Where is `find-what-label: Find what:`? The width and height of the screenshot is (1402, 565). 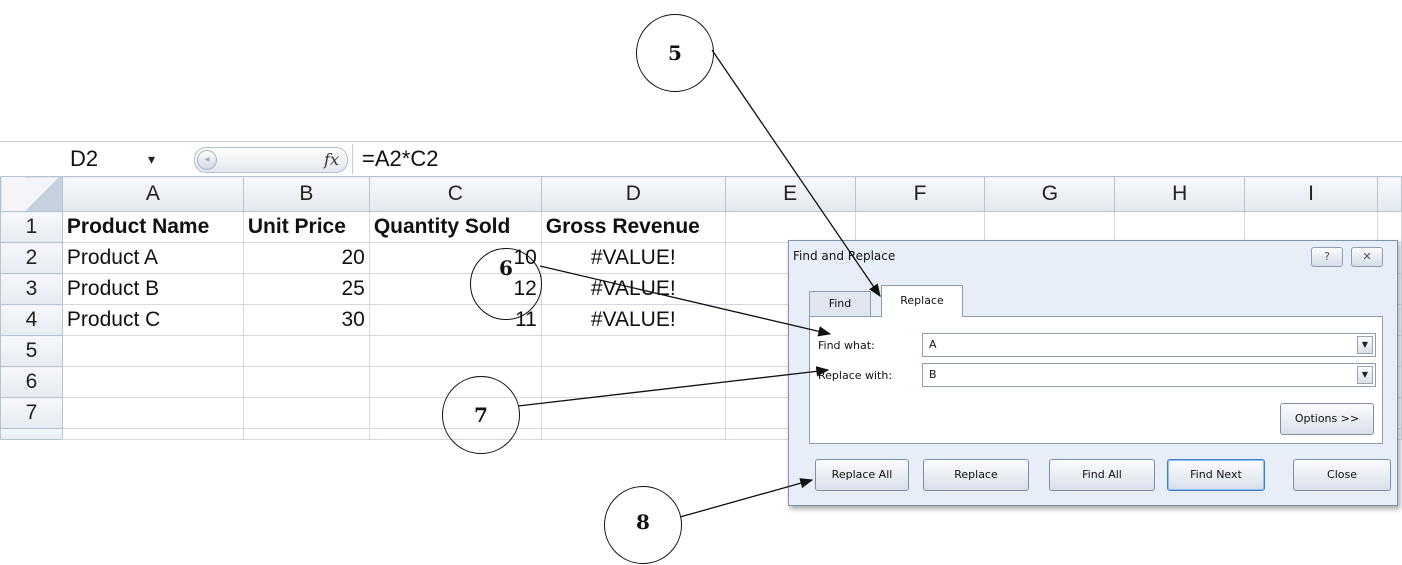 find-what-label: Find what: is located at coordinates (846, 345).